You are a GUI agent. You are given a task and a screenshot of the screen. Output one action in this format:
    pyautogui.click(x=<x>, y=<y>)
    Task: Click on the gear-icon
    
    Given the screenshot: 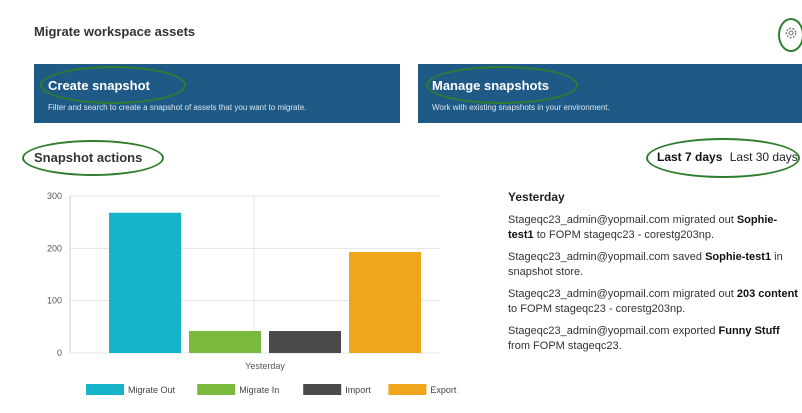 What is the action you would take?
    pyautogui.click(x=791, y=35)
    